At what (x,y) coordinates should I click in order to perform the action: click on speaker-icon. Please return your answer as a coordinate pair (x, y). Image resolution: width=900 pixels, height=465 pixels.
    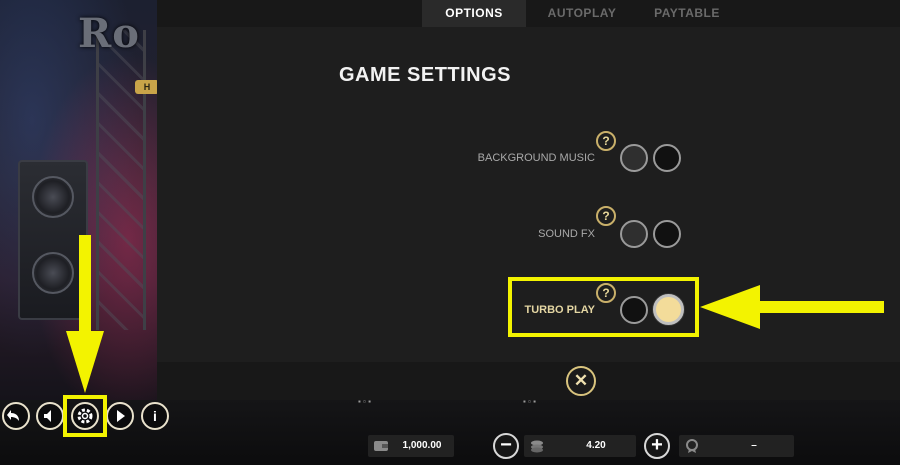
    Looking at the image, I should click on (47, 416).